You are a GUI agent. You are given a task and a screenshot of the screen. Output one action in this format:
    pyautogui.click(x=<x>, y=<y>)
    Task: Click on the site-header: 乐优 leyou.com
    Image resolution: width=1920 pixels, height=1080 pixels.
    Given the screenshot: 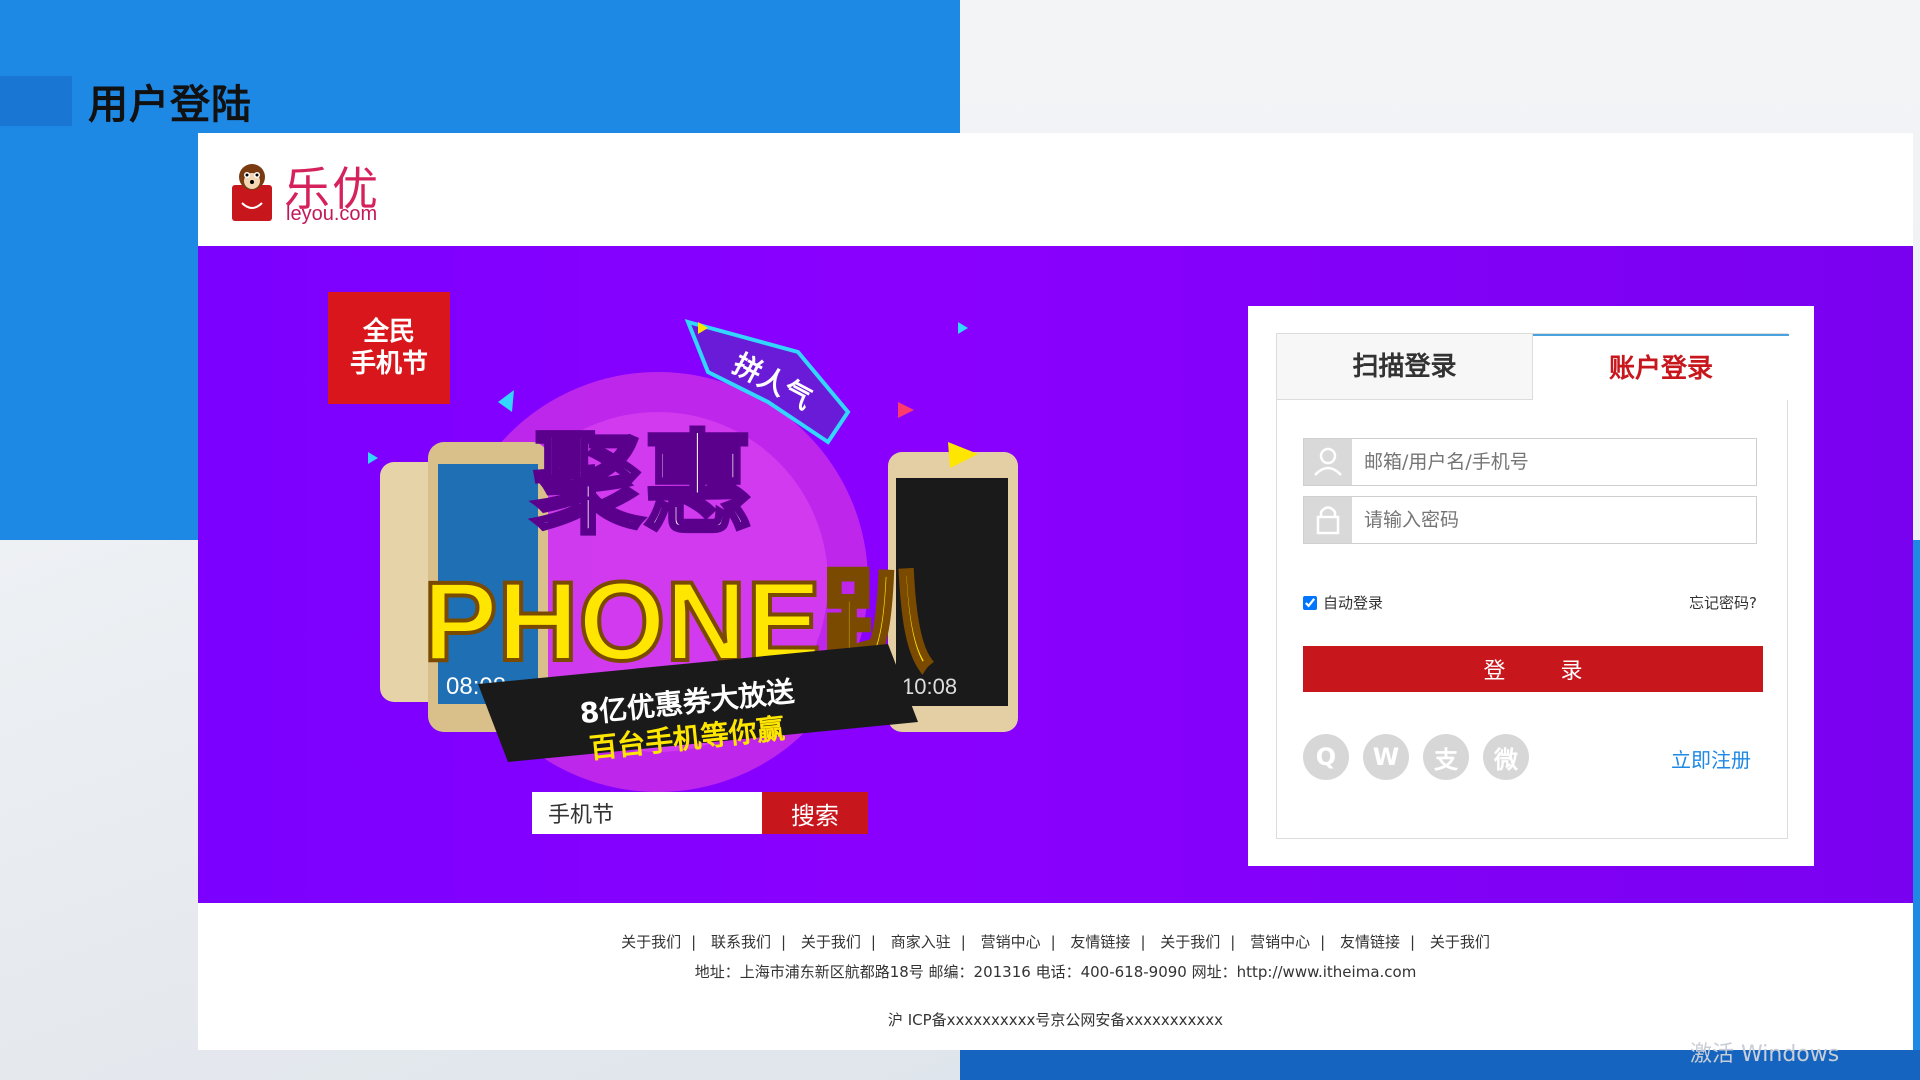 What is the action you would take?
    pyautogui.click(x=1055, y=189)
    